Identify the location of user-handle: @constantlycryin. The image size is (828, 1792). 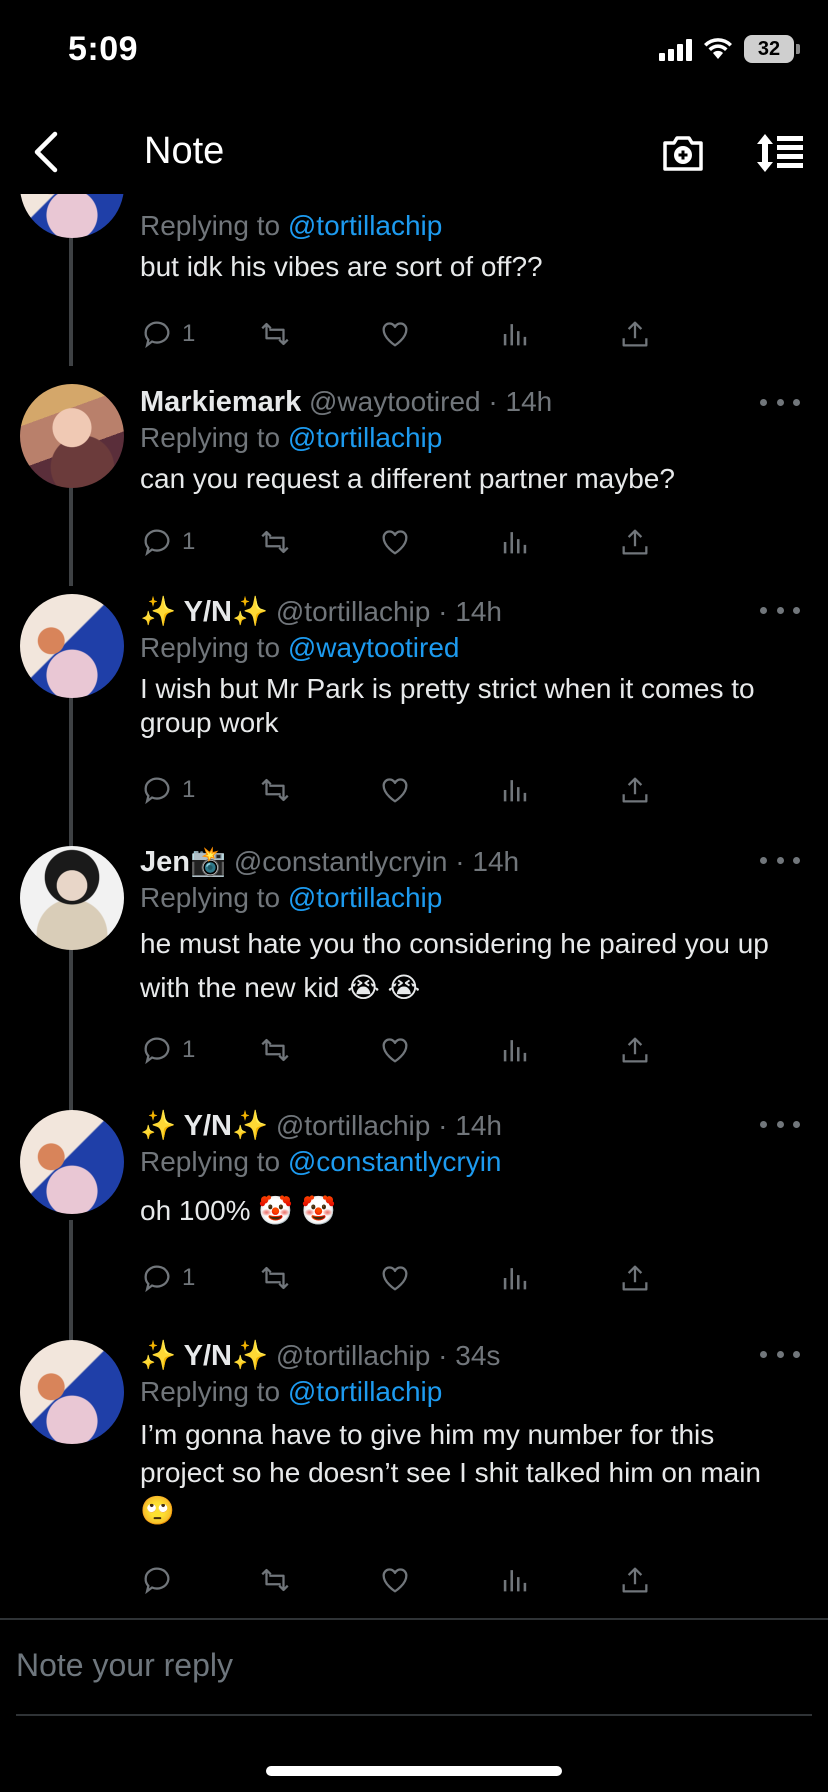
(341, 861).